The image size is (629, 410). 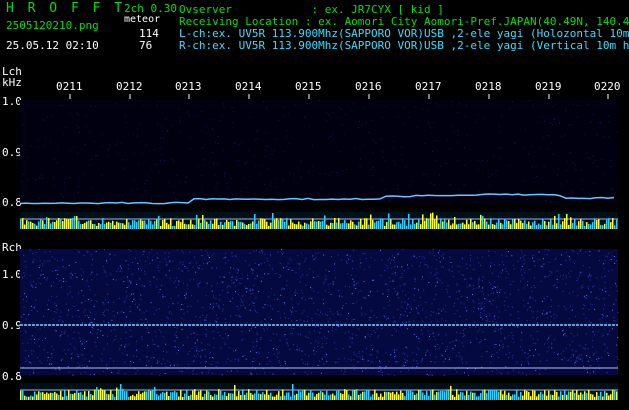 What do you see at coordinates (339, 96) in the screenshot?
I see `lch-tick-marks` at bounding box center [339, 96].